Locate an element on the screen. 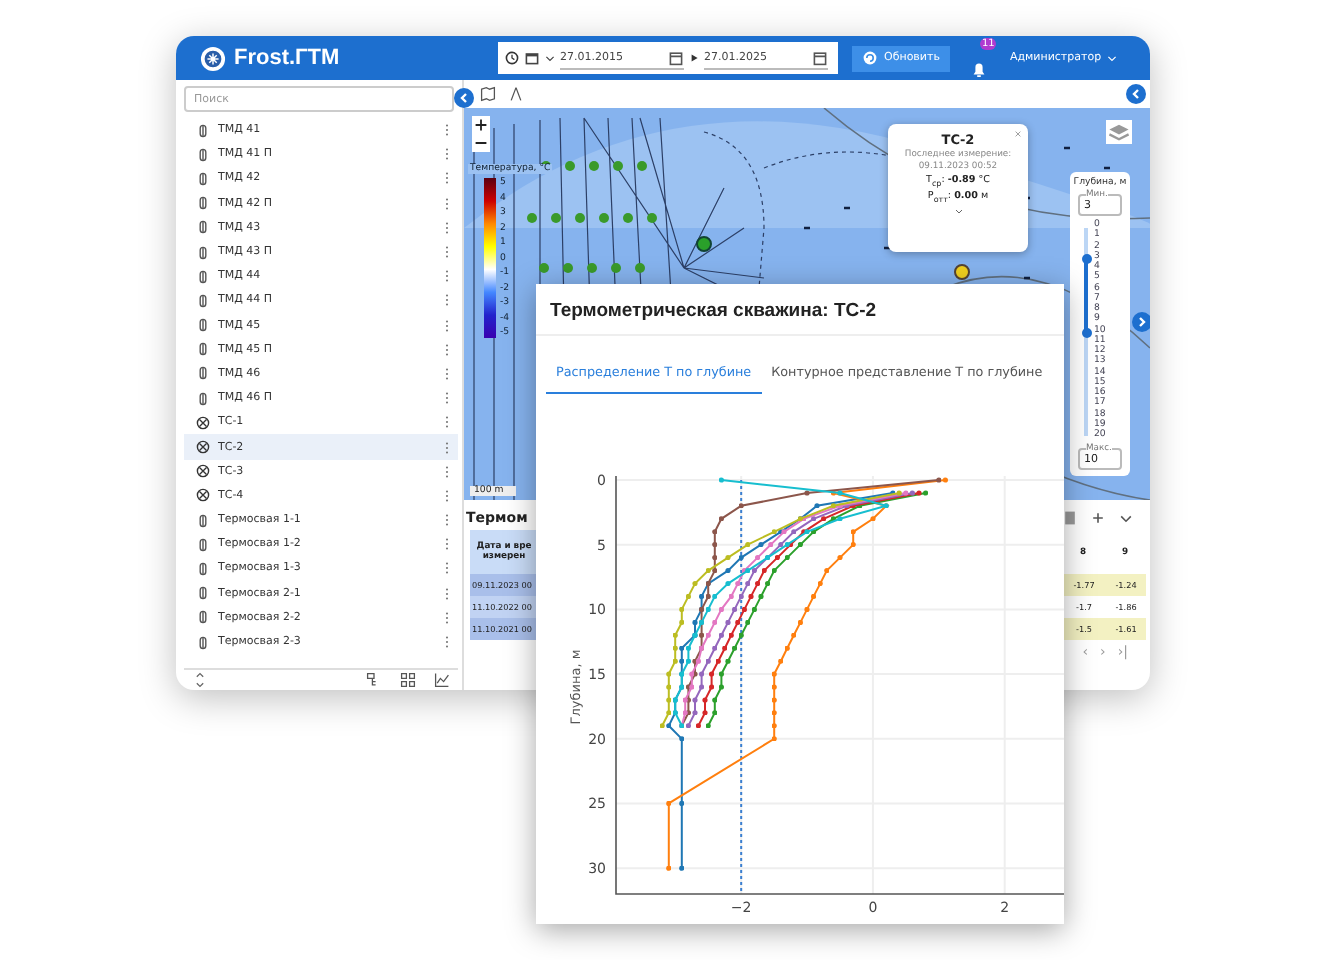 This screenshot has width=1332, height=960. app-title: Frost.ГТМ is located at coordinates (288, 58).